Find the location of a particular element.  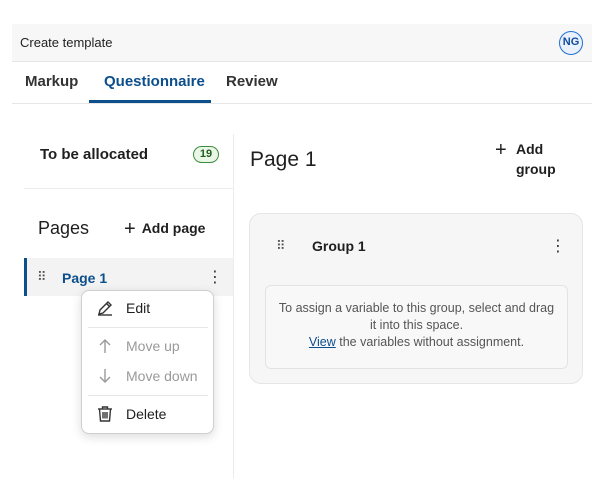

arrow-up-icon is located at coordinates (105, 346).